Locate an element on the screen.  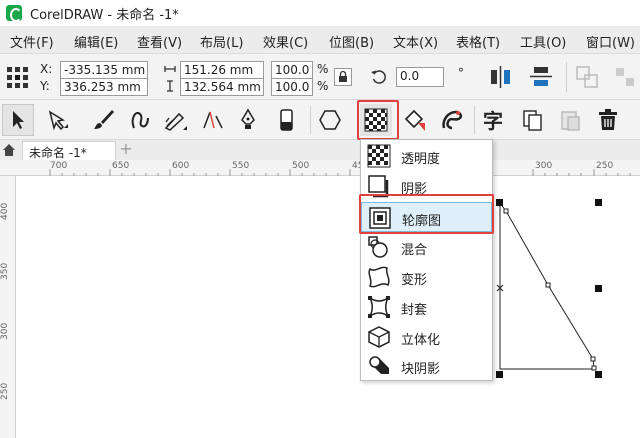
menu-window: 窗口(W) is located at coordinates (610, 41).